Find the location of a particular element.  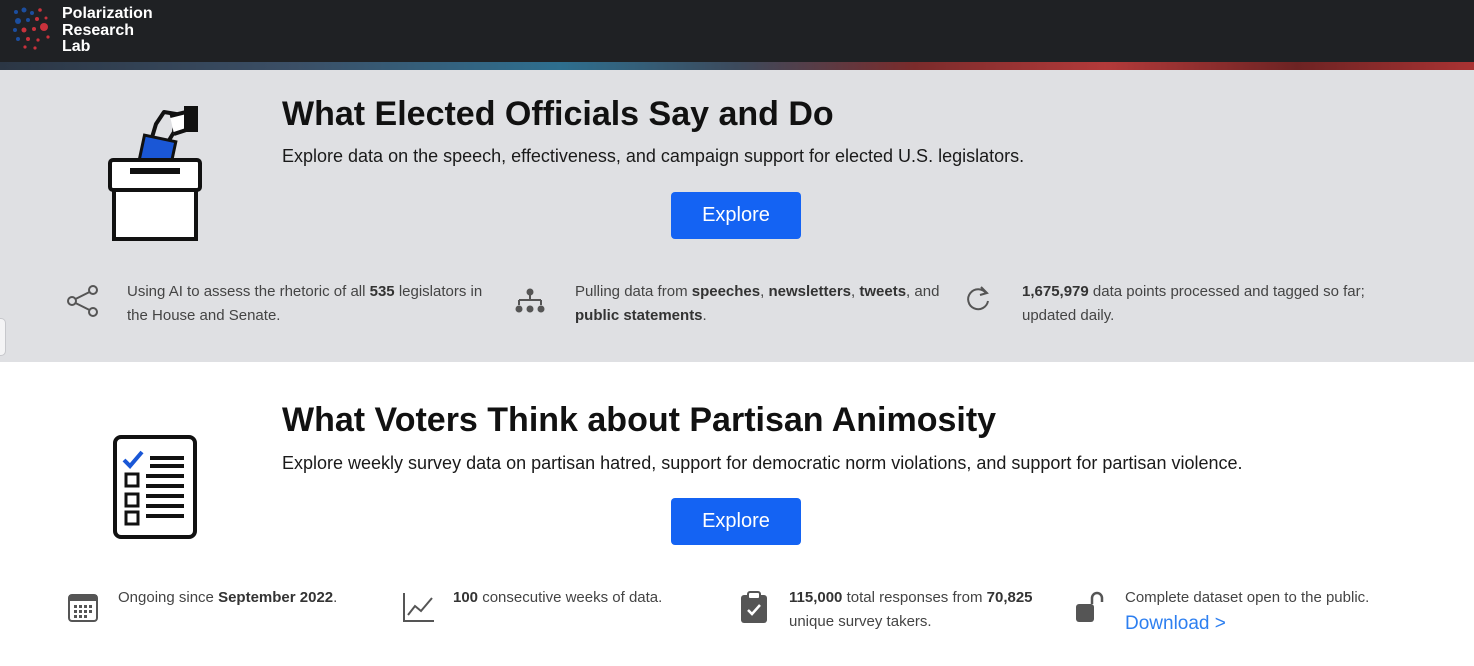

header-banner-image is located at coordinates (737, 66).